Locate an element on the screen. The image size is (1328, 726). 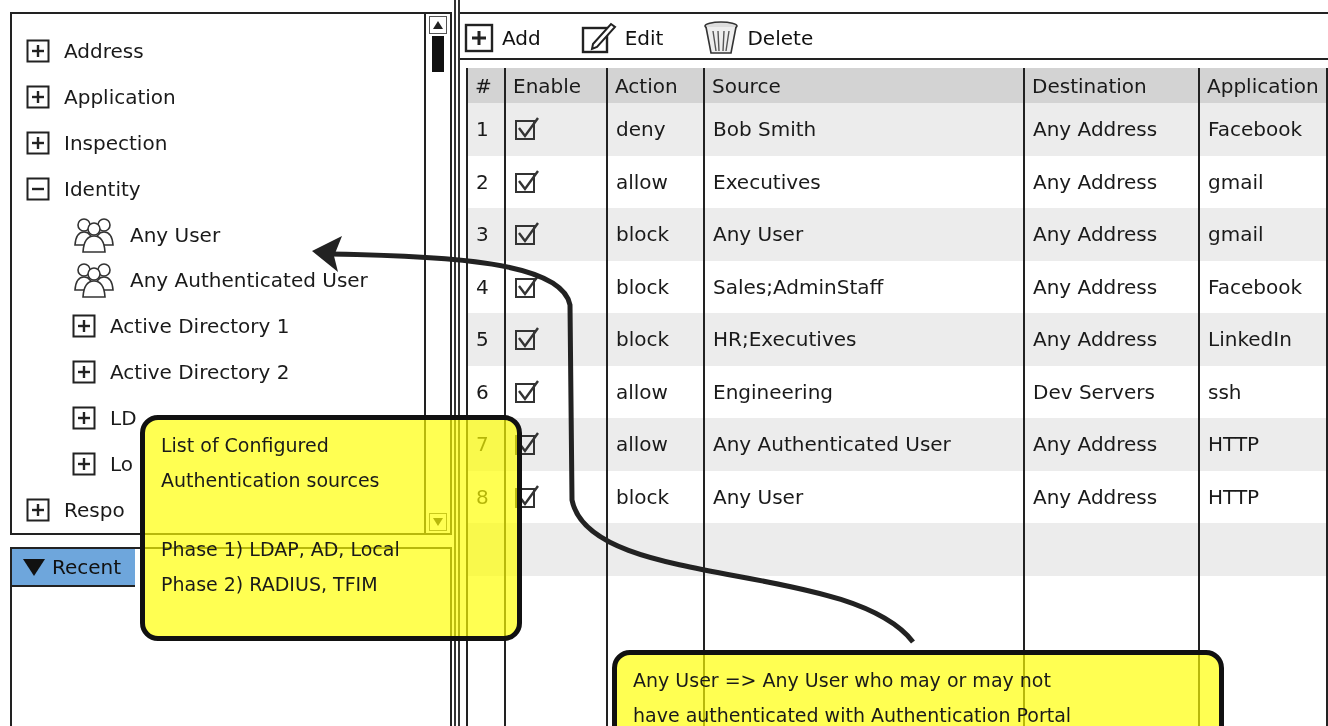
tree-item: LD is located at coordinates (123, 418).